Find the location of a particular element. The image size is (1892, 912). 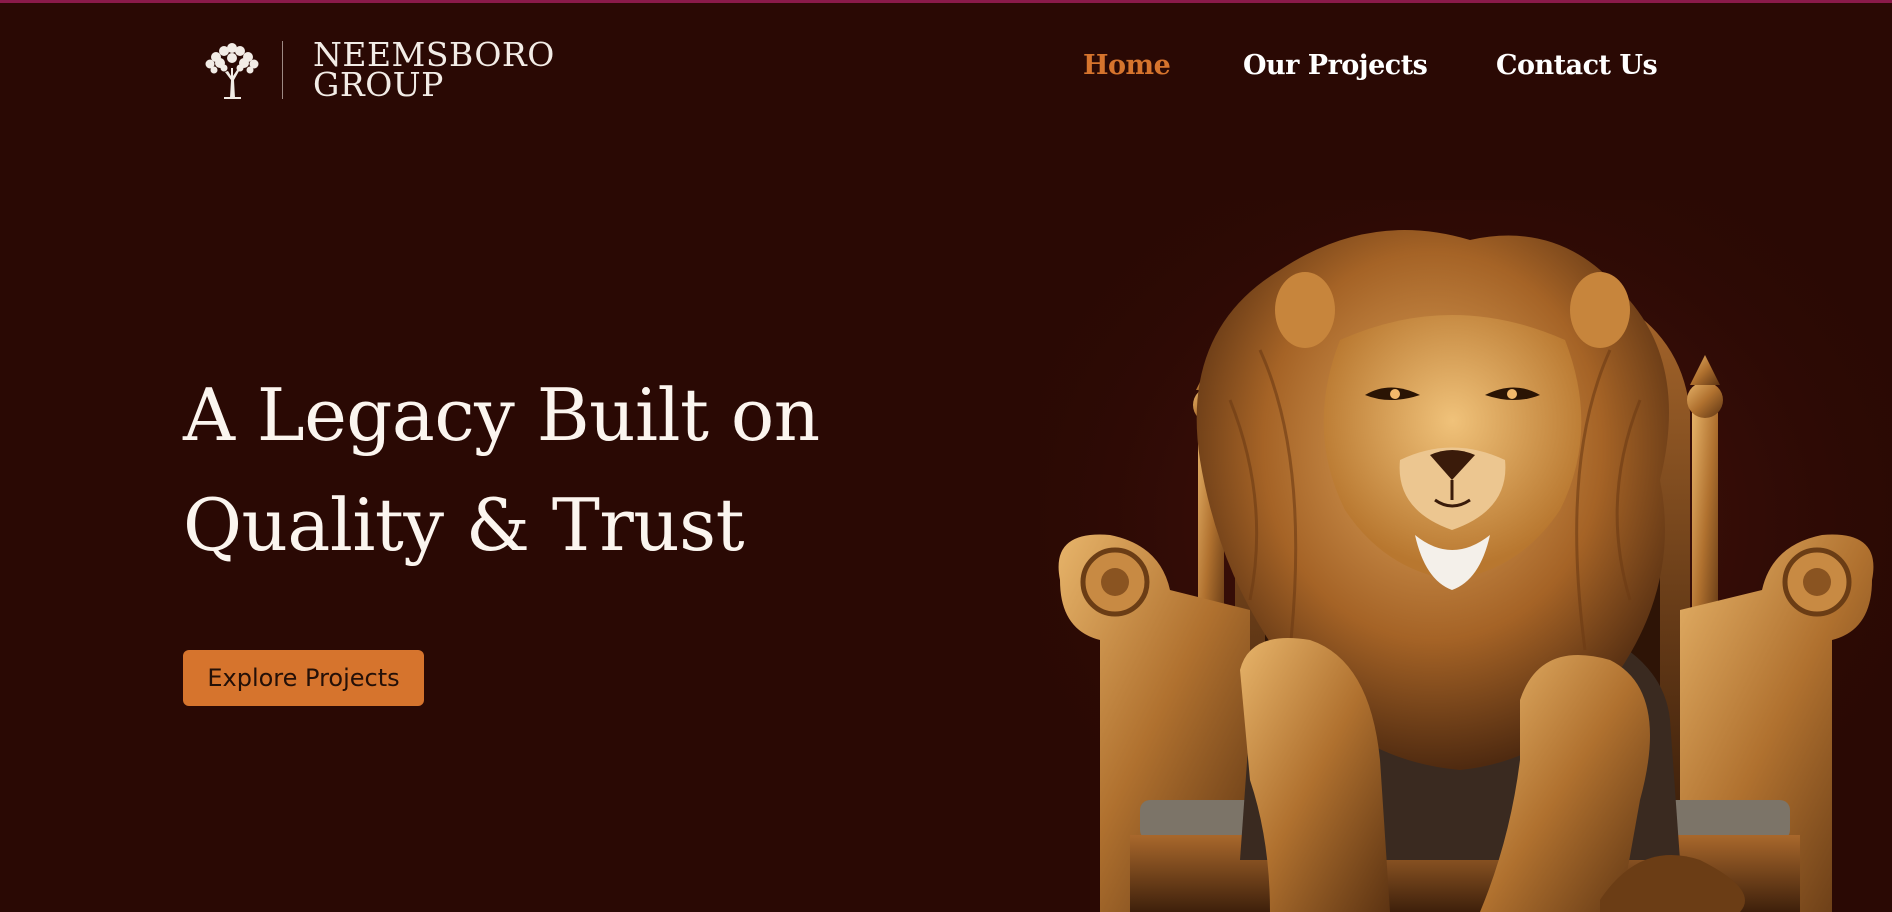

nav-our-projects: Our Projects is located at coordinates (1335, 65).